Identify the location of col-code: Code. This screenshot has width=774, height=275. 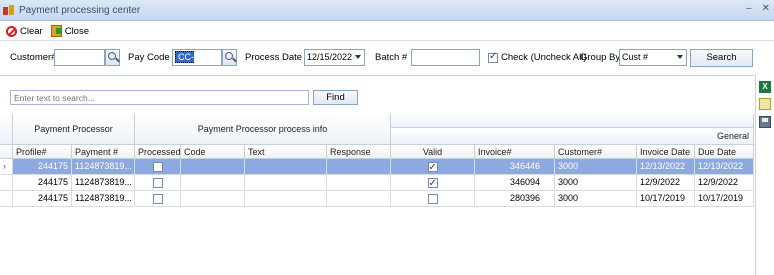
(213, 152).